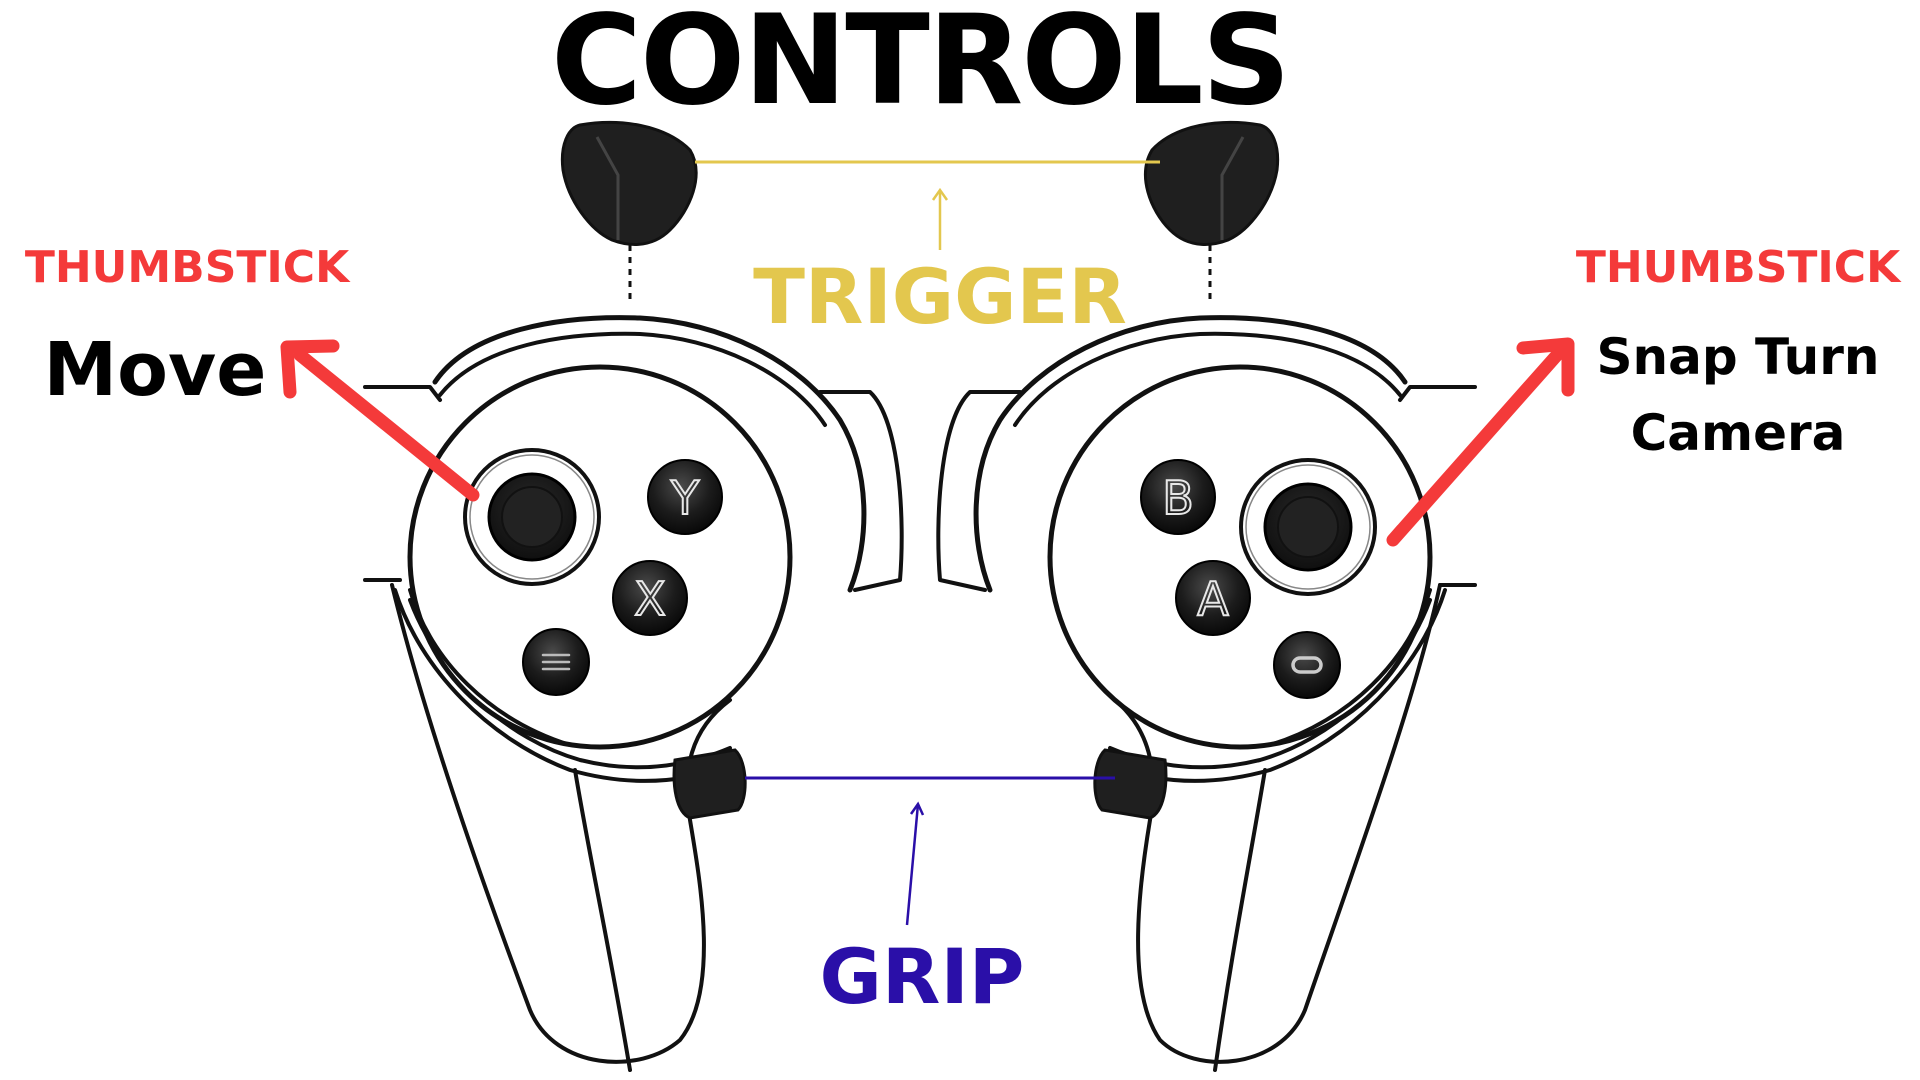 This screenshot has height=1080, width=1920. I want to click on home-button, so click(1307, 665).